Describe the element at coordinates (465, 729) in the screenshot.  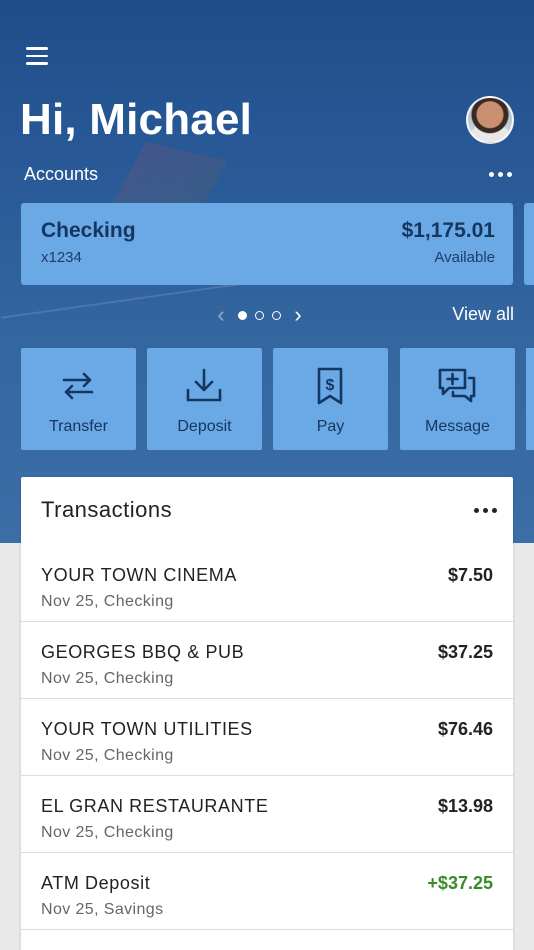
I see `transaction-amount: $76.46` at that location.